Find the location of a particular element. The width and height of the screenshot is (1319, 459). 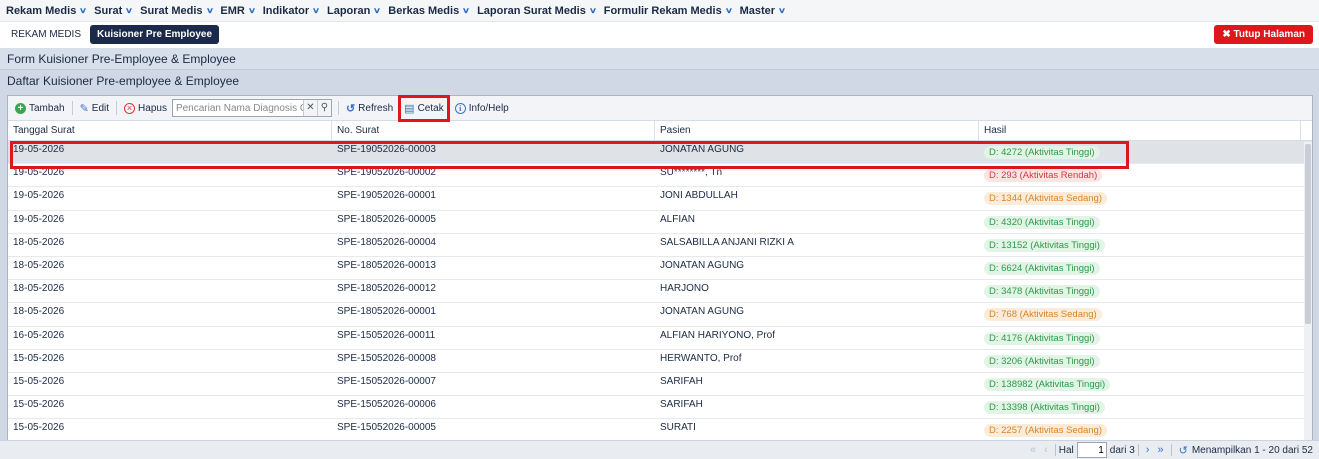

edit-button: ✎ Edit is located at coordinates (94, 108).